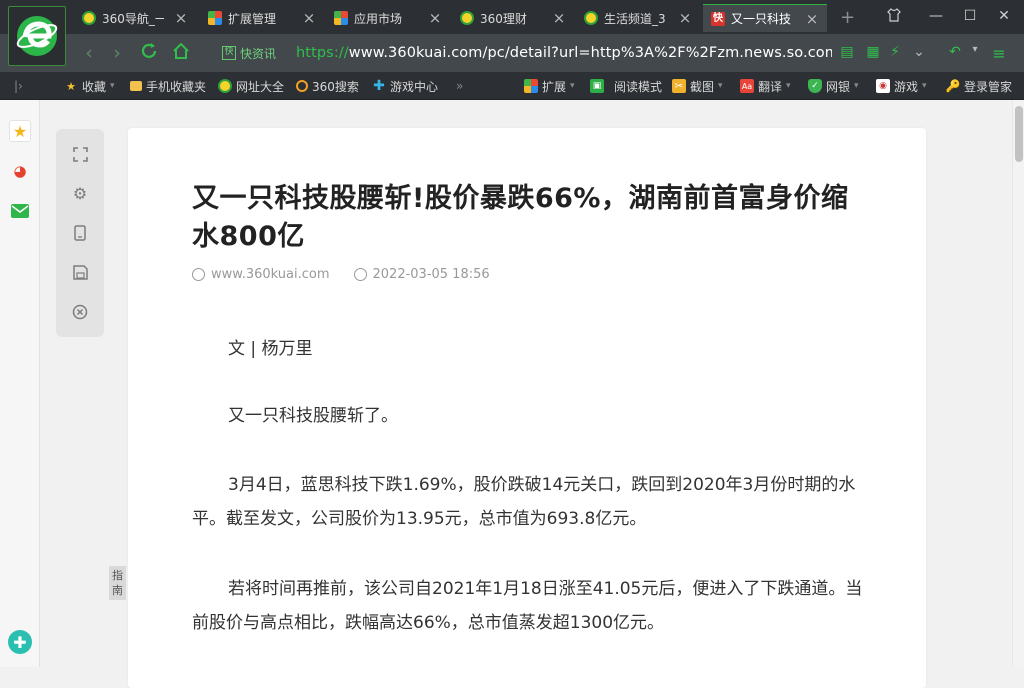  What do you see at coordinates (894, 17) in the screenshot?
I see `shirt-skin-icon` at bounding box center [894, 17].